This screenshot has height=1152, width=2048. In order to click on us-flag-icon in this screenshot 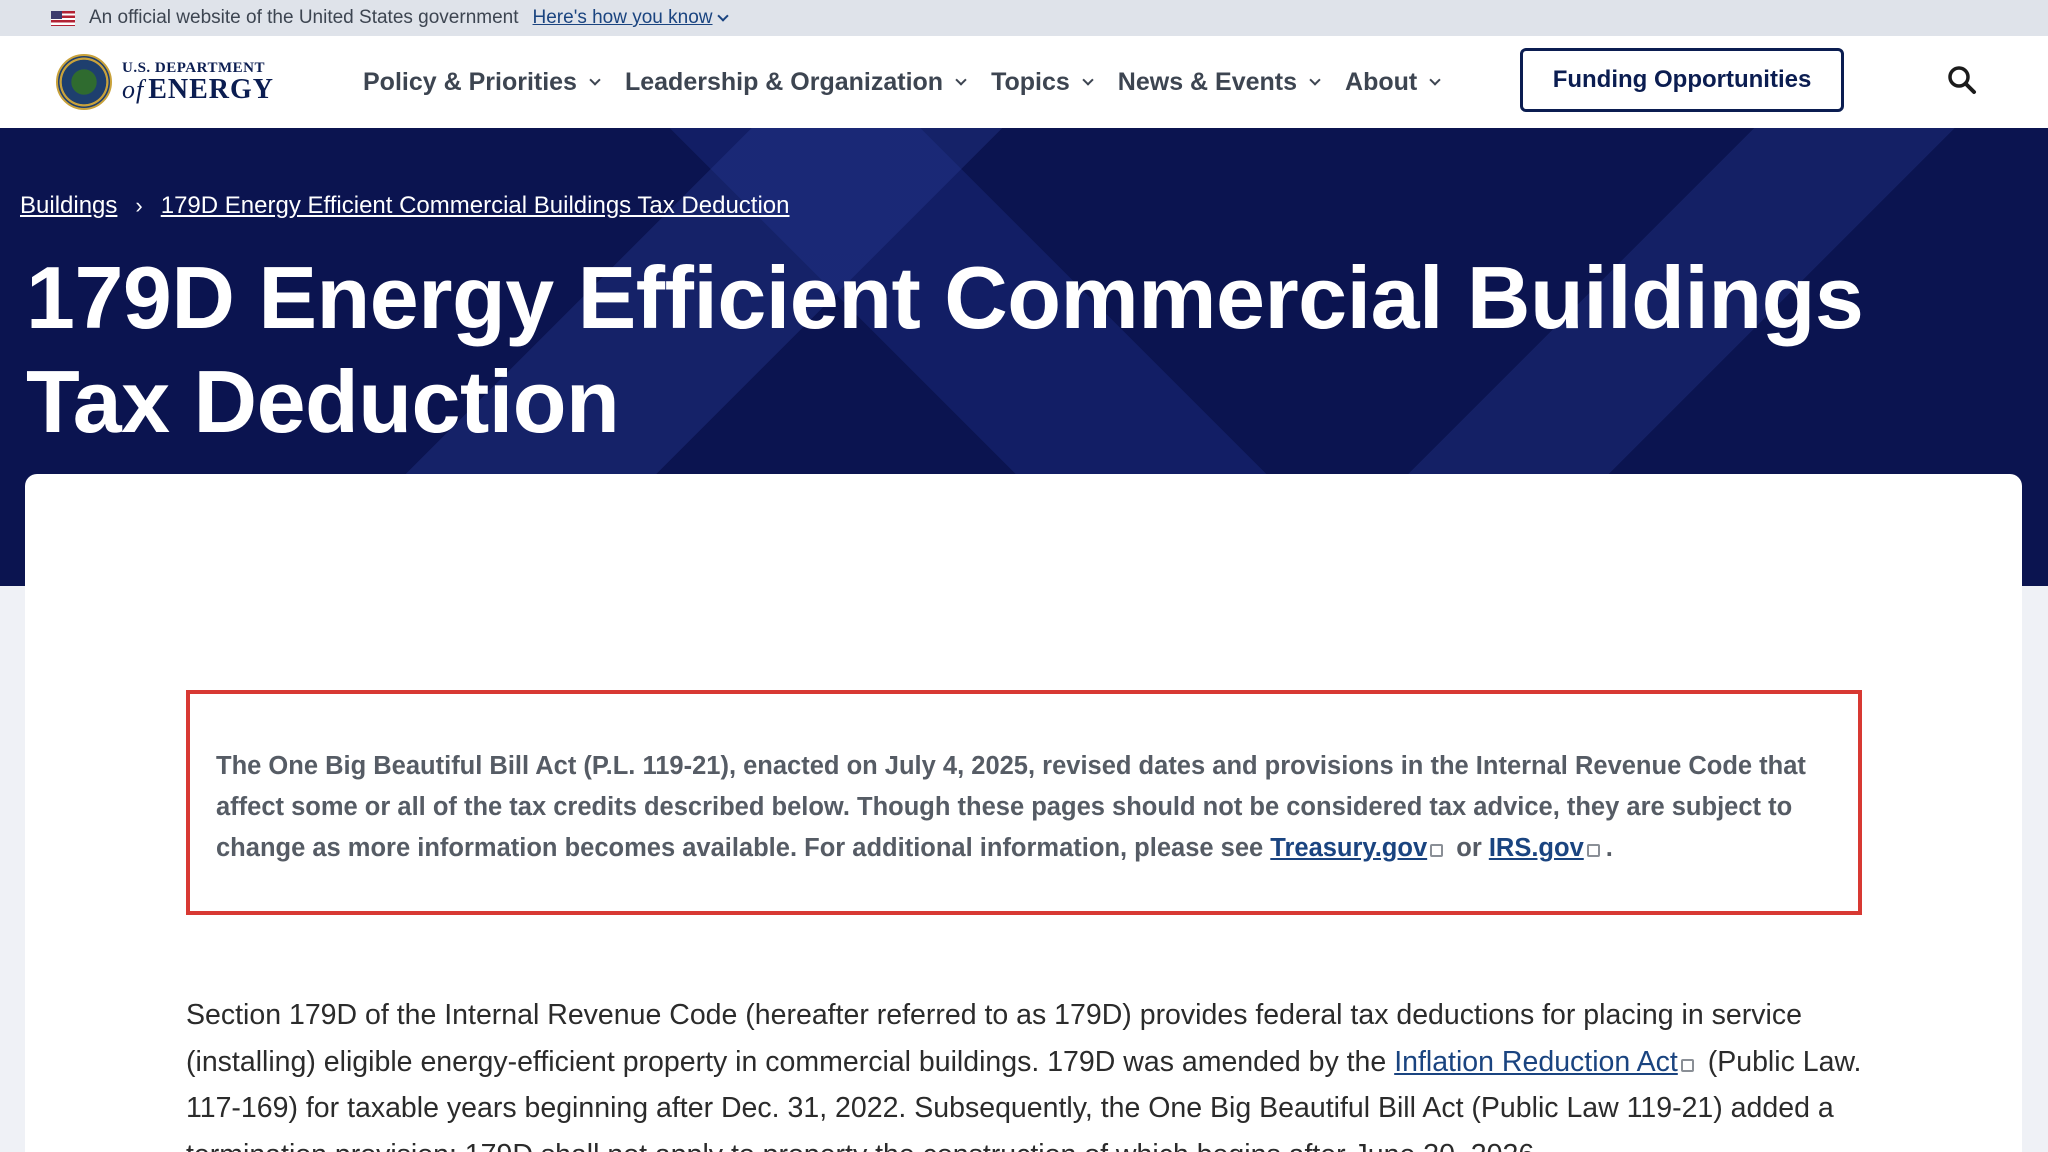, I will do `click(63, 18)`.